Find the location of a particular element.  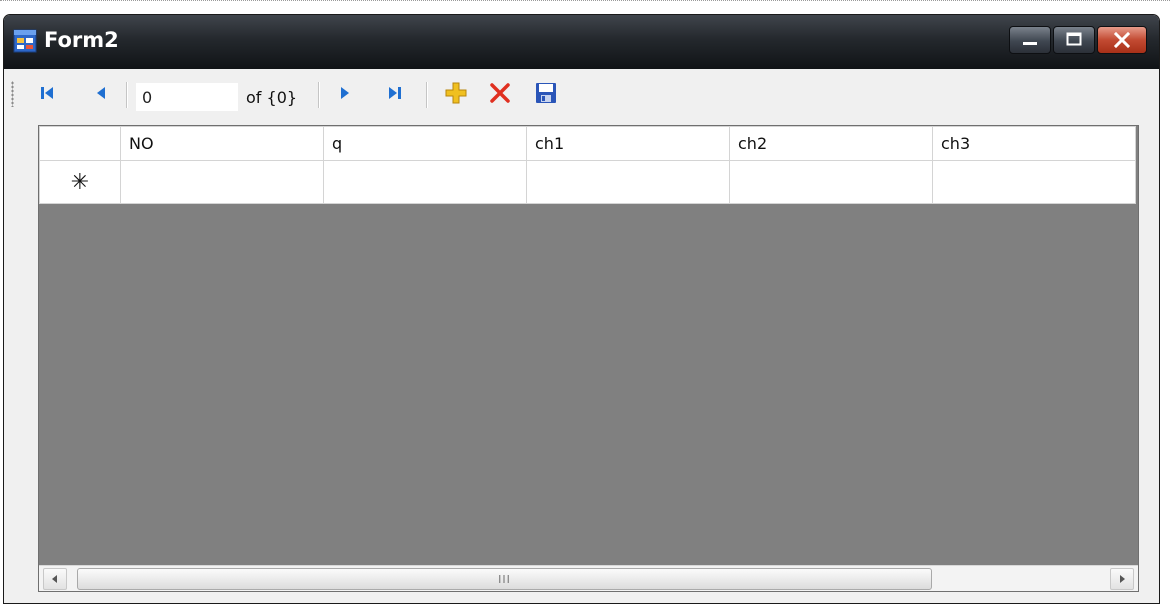

scroll-thumb-grip: III is located at coordinates (504, 579).